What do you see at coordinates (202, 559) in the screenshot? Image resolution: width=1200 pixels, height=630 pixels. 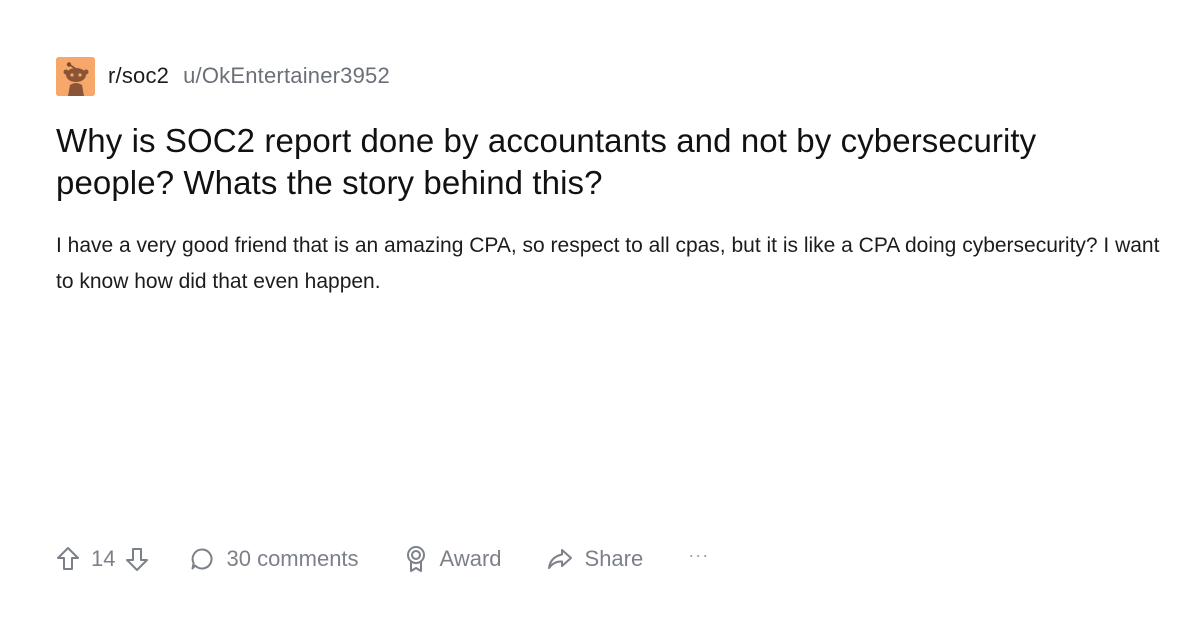 I see `comment-bubble-icon` at bounding box center [202, 559].